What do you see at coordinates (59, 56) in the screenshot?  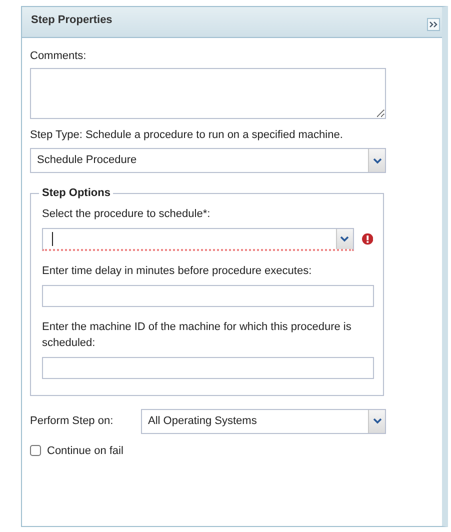 I see `comments-label: Comments:` at bounding box center [59, 56].